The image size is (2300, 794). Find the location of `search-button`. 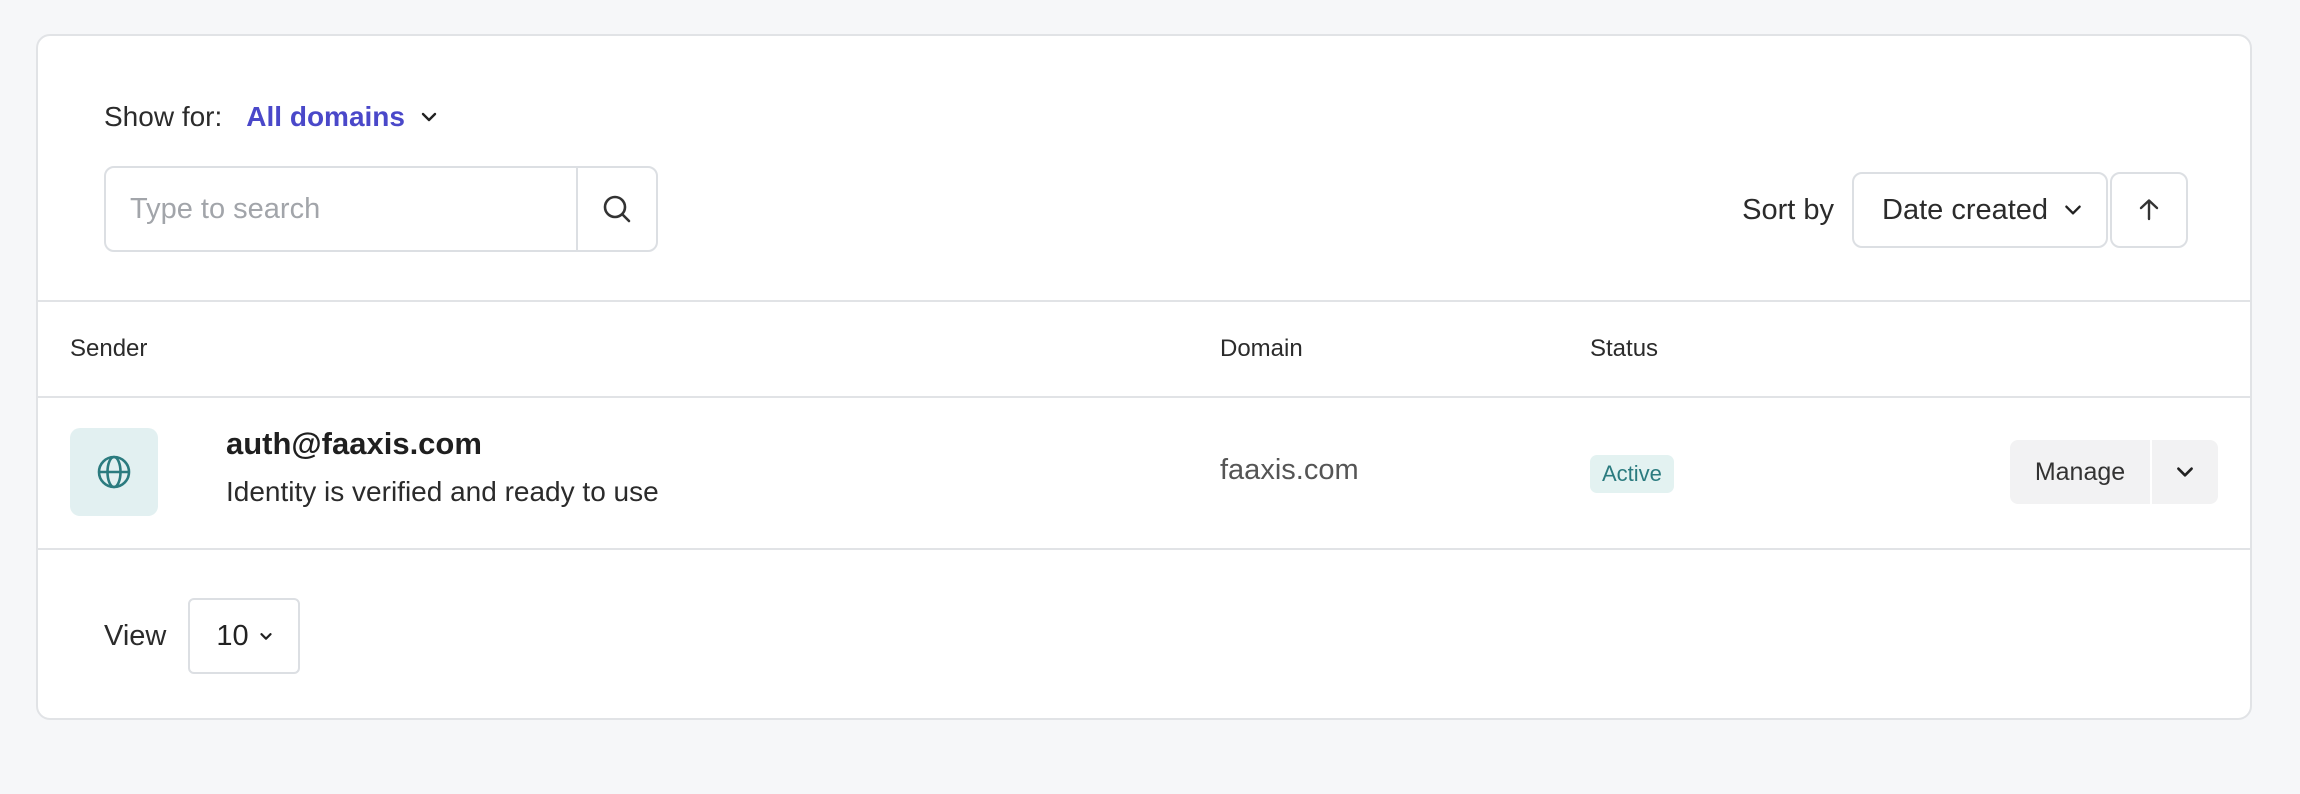

search-button is located at coordinates (616, 209).